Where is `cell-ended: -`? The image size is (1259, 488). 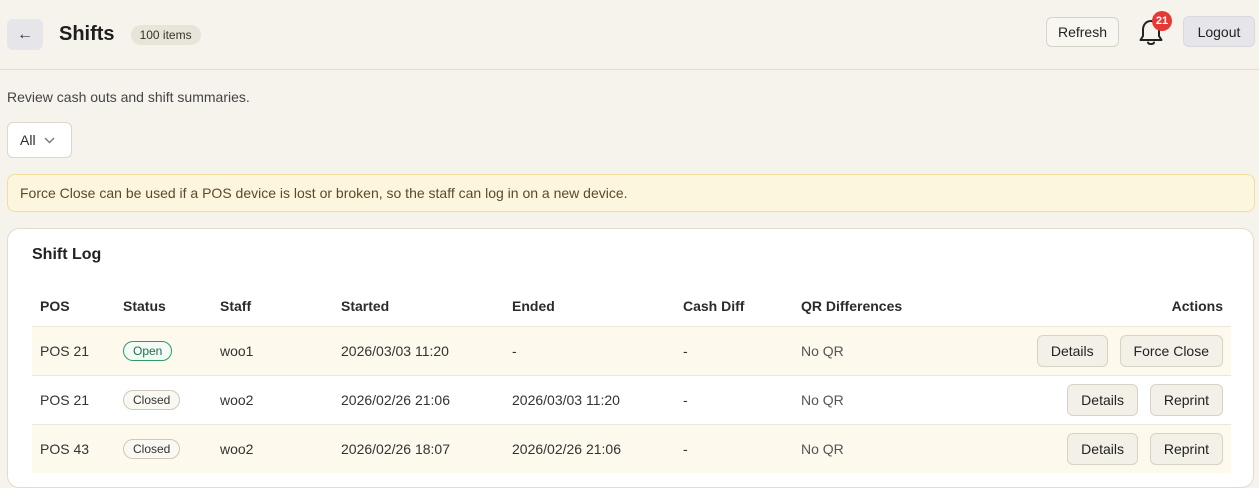
cell-ended: - is located at coordinates (589, 350).